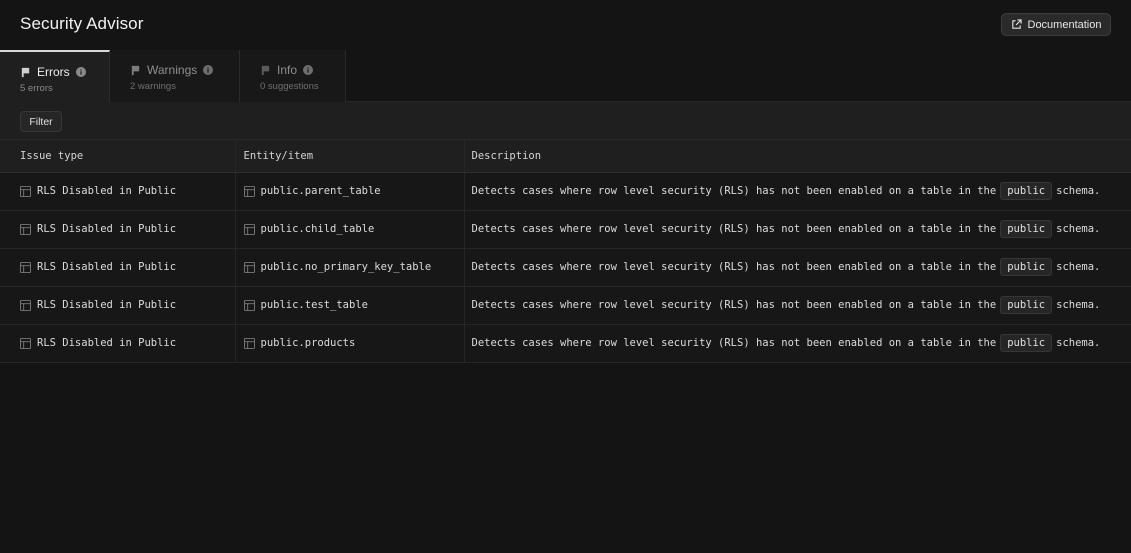 The width and height of the screenshot is (1131, 553). I want to click on entity-text: public.products, so click(308, 343).